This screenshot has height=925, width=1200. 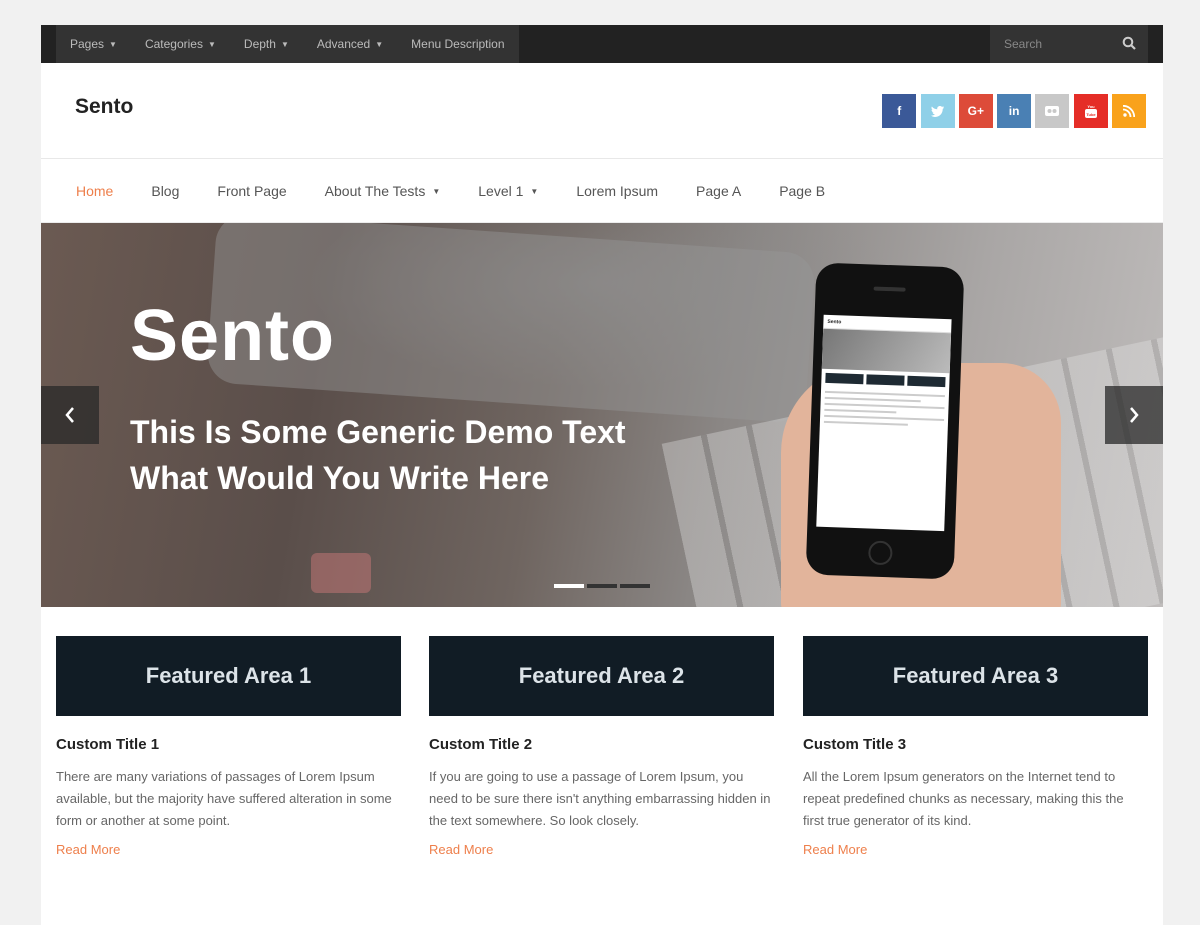 What do you see at coordinates (481, 744) in the screenshot?
I see `featured-title: Custom Title 2` at bounding box center [481, 744].